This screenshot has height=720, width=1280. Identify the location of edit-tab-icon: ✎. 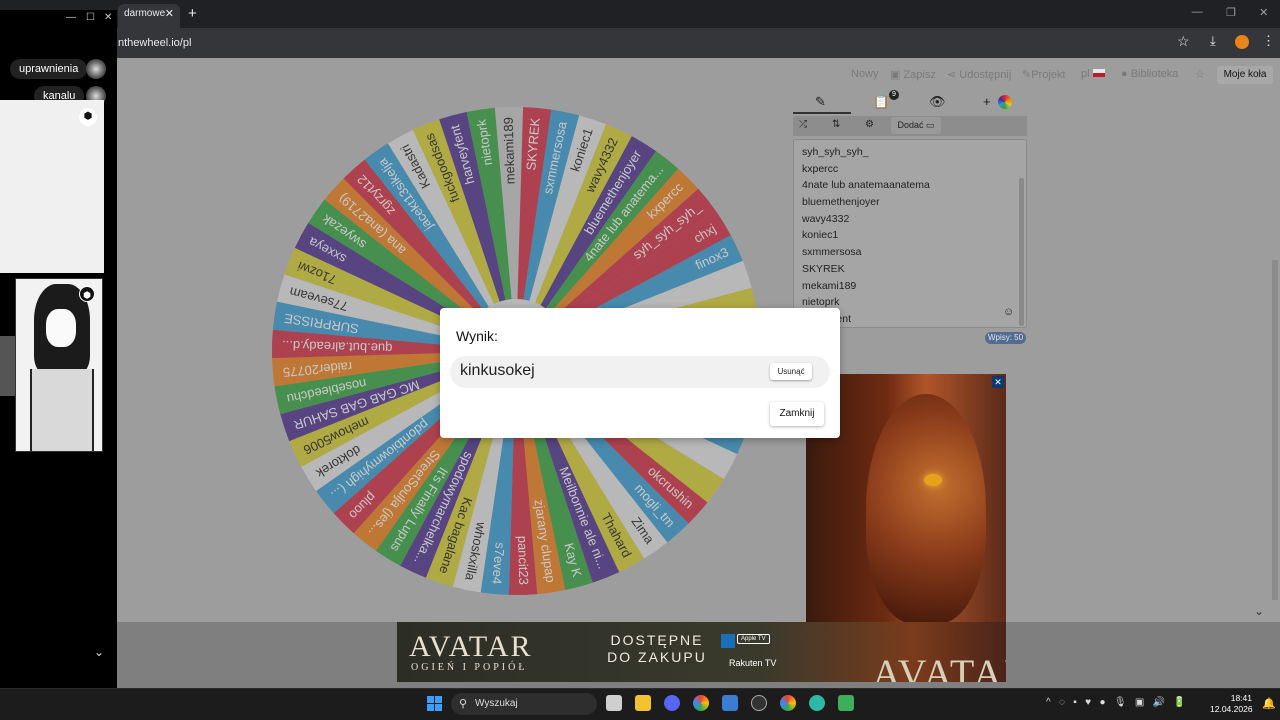
(820, 102).